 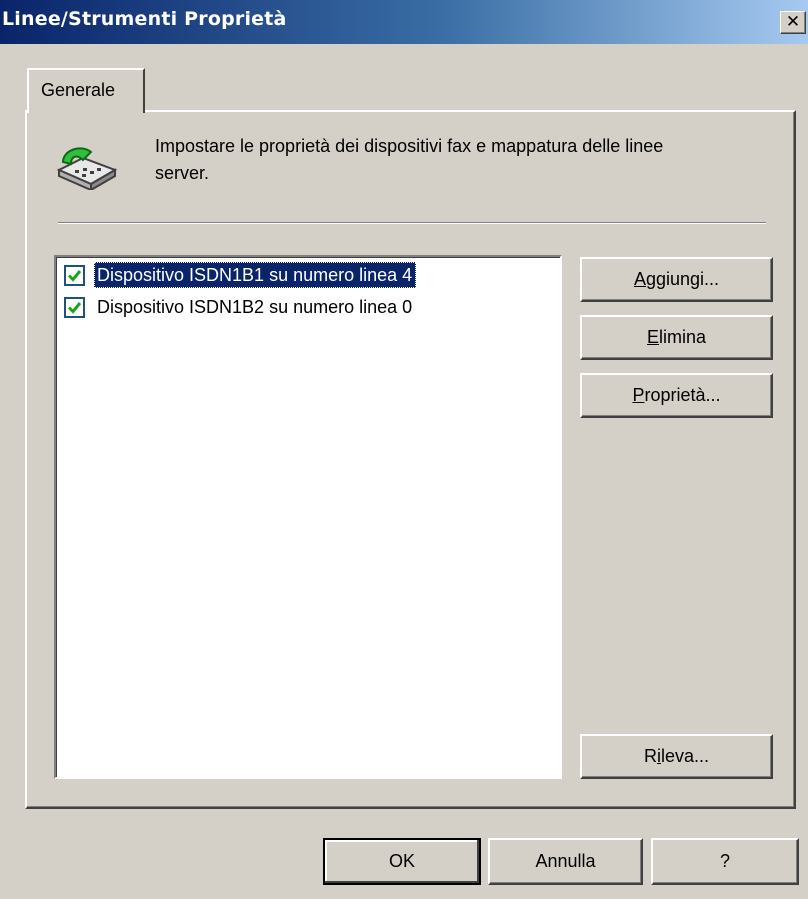 I want to click on ok-button-label: OK, so click(x=401, y=861).